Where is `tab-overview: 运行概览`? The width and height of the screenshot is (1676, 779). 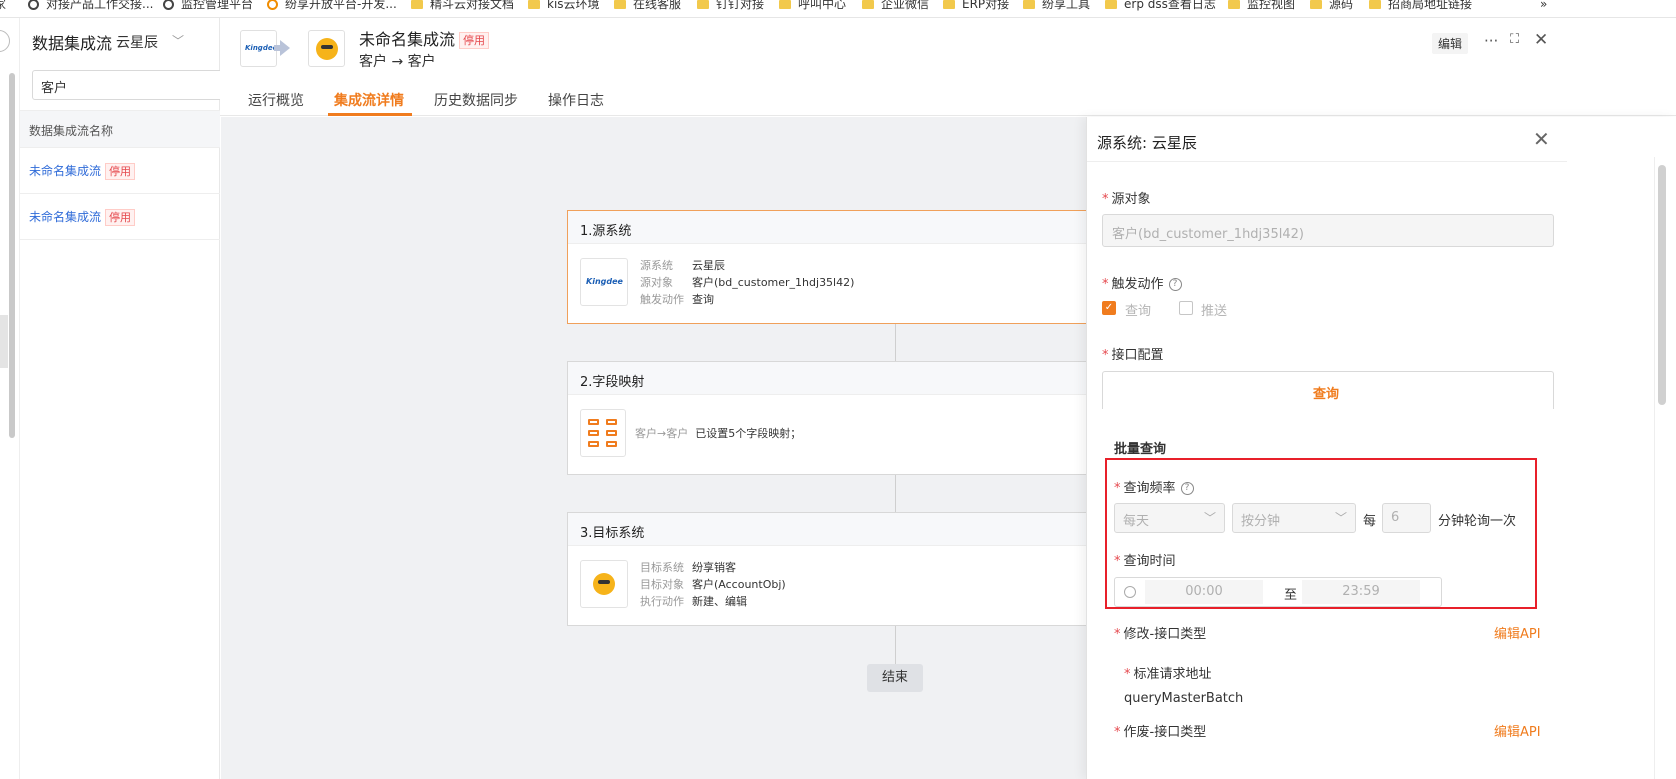 tab-overview: 运行概览 is located at coordinates (276, 100).